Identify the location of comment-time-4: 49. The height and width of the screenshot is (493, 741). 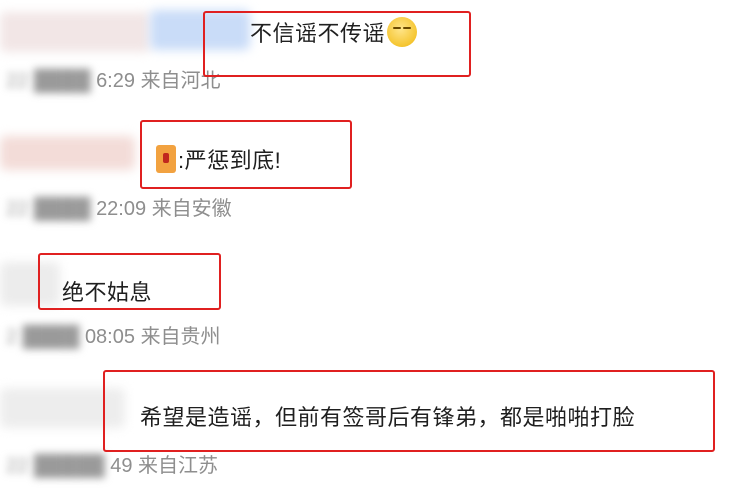
(121, 466).